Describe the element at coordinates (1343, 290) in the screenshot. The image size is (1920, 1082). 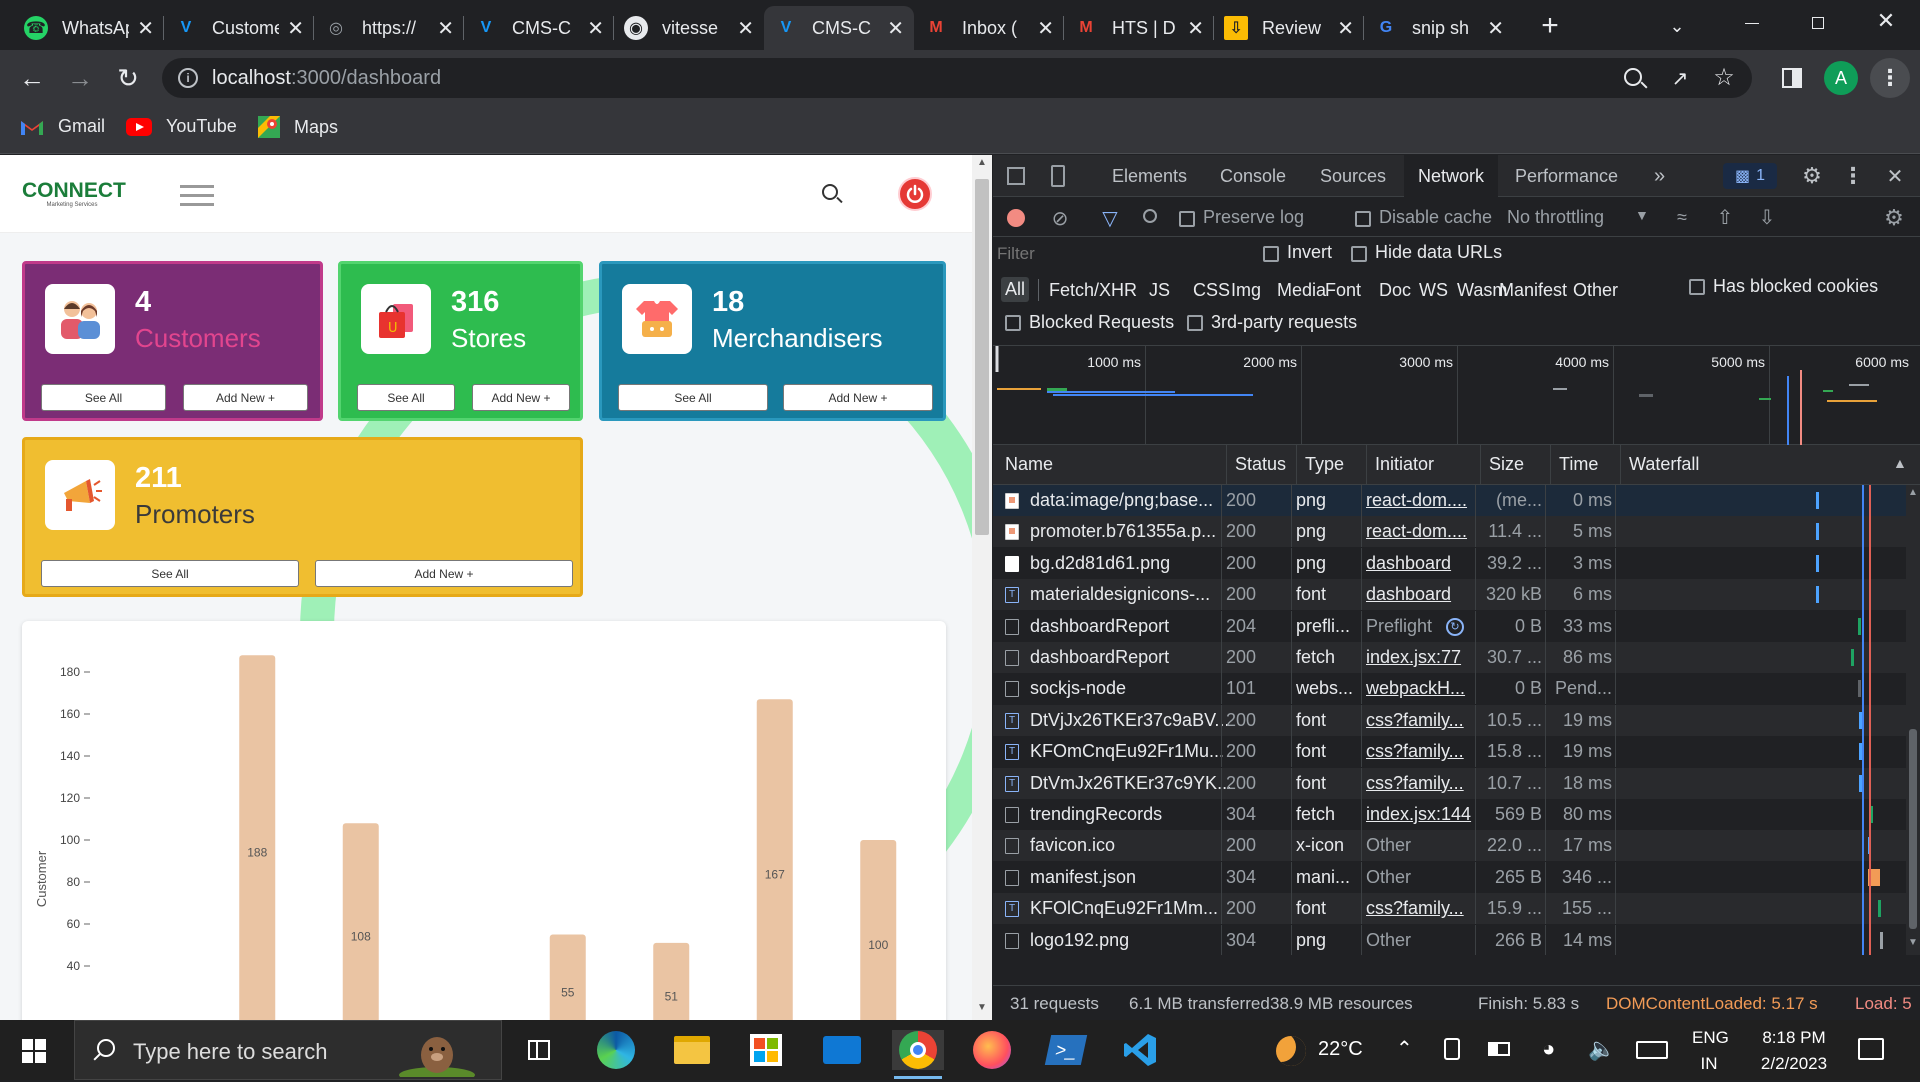
I see `filter-type-font: Font` at that location.